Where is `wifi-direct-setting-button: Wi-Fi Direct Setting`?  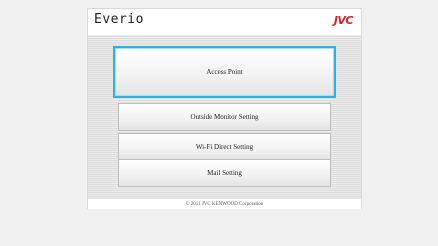 wifi-direct-setting-button: Wi-Fi Direct Setting is located at coordinates (224, 147).